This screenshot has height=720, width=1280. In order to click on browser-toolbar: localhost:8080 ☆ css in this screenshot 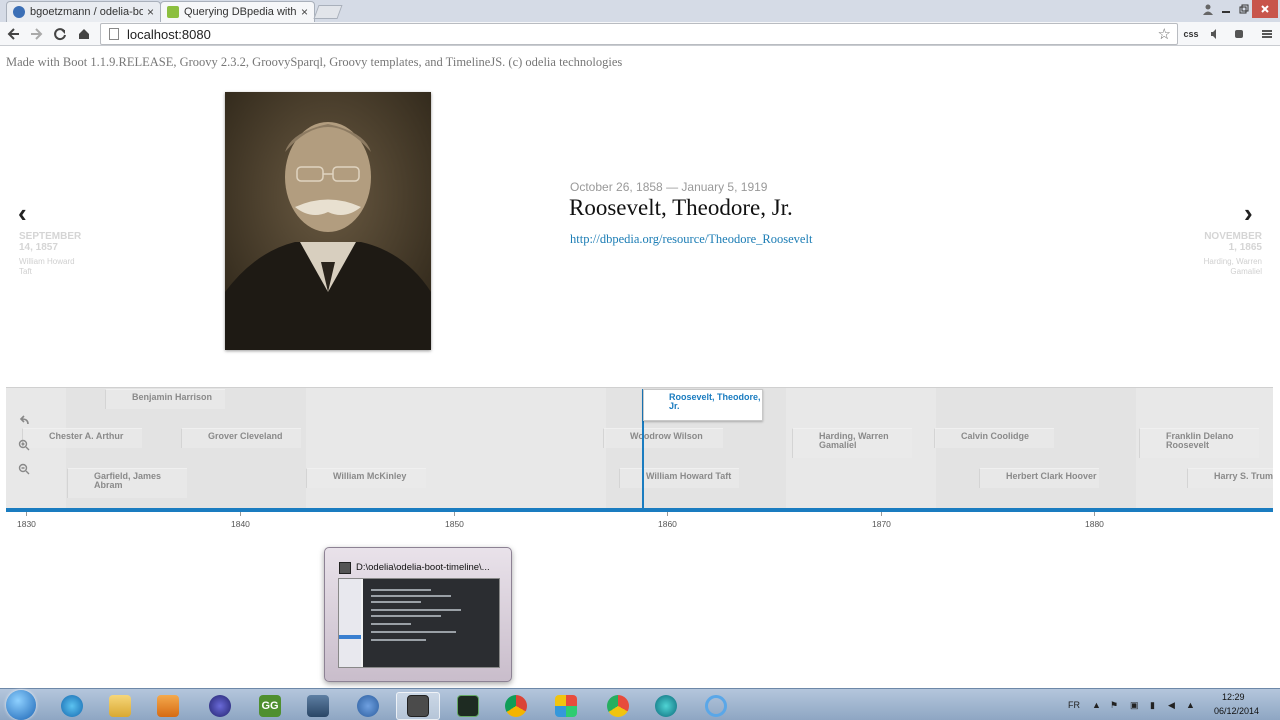, I will do `click(640, 34)`.